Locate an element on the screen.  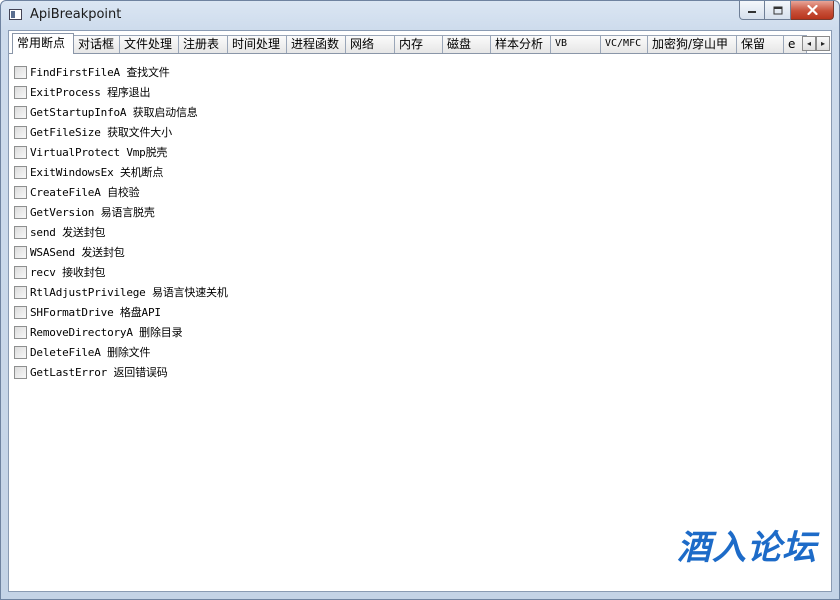
app-window-icon is located at coordinates (15, 14).